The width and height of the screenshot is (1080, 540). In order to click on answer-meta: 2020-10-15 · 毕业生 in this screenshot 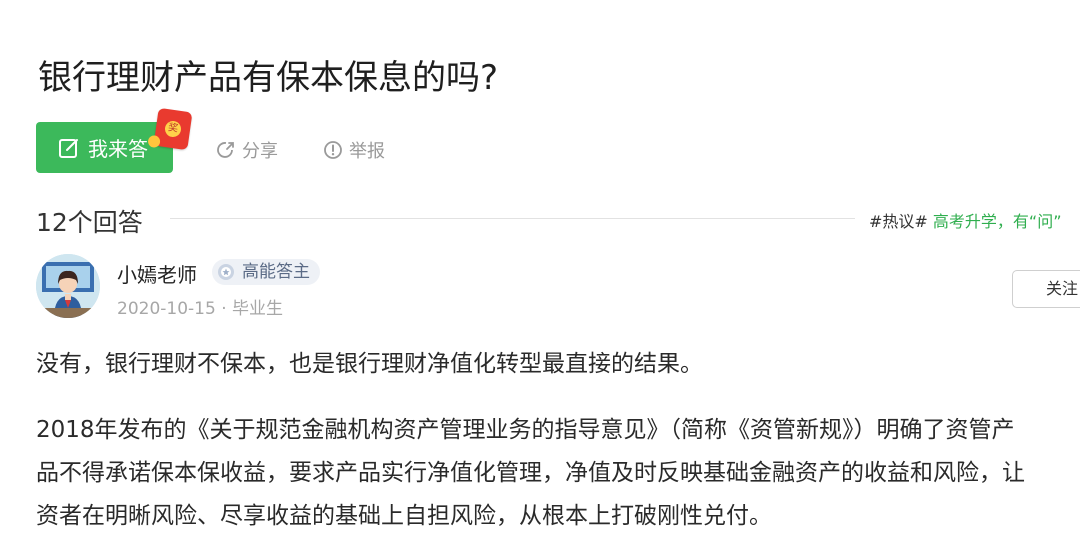, I will do `click(200, 306)`.